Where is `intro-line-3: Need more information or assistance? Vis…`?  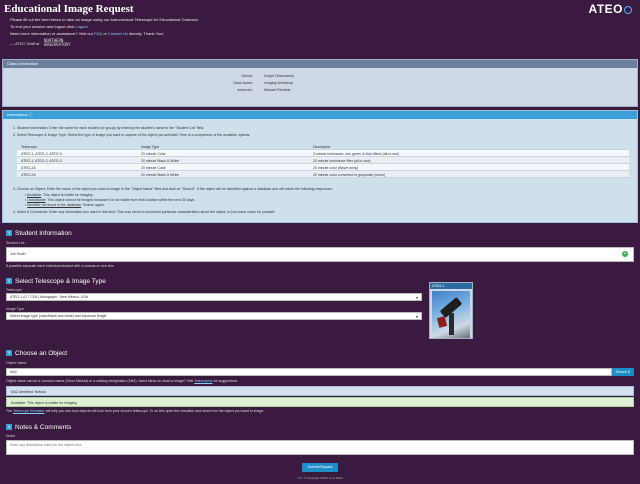
intro-line-3: Need more information or assistance? Vis… is located at coordinates (87, 33).